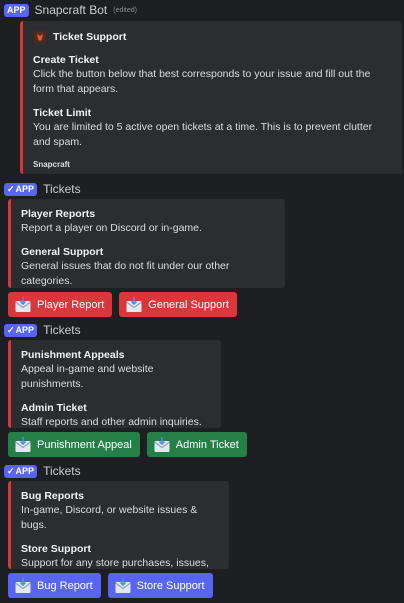 The width and height of the screenshot is (404, 603). I want to click on button-label: Store Support, so click(170, 585).